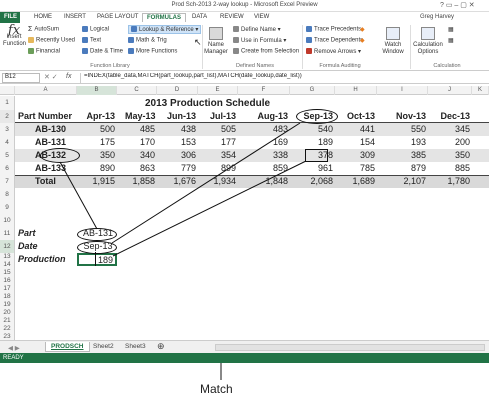  I want to click on status-text: READY, so click(13, 358).